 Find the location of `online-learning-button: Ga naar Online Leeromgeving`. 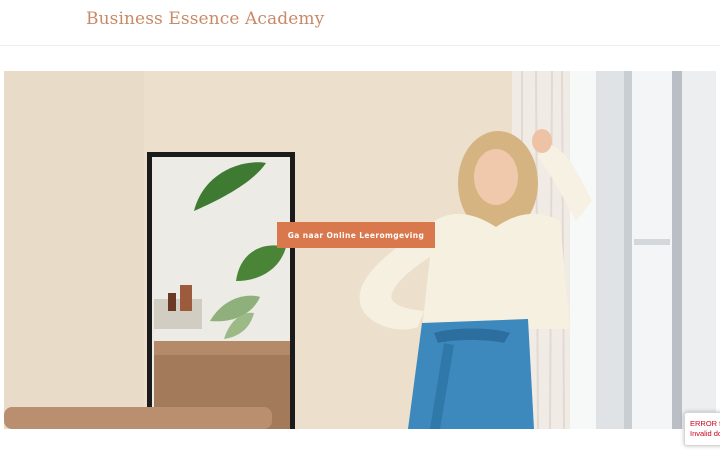

online-learning-button: Ga naar Online Leeromgeving is located at coordinates (356, 235).